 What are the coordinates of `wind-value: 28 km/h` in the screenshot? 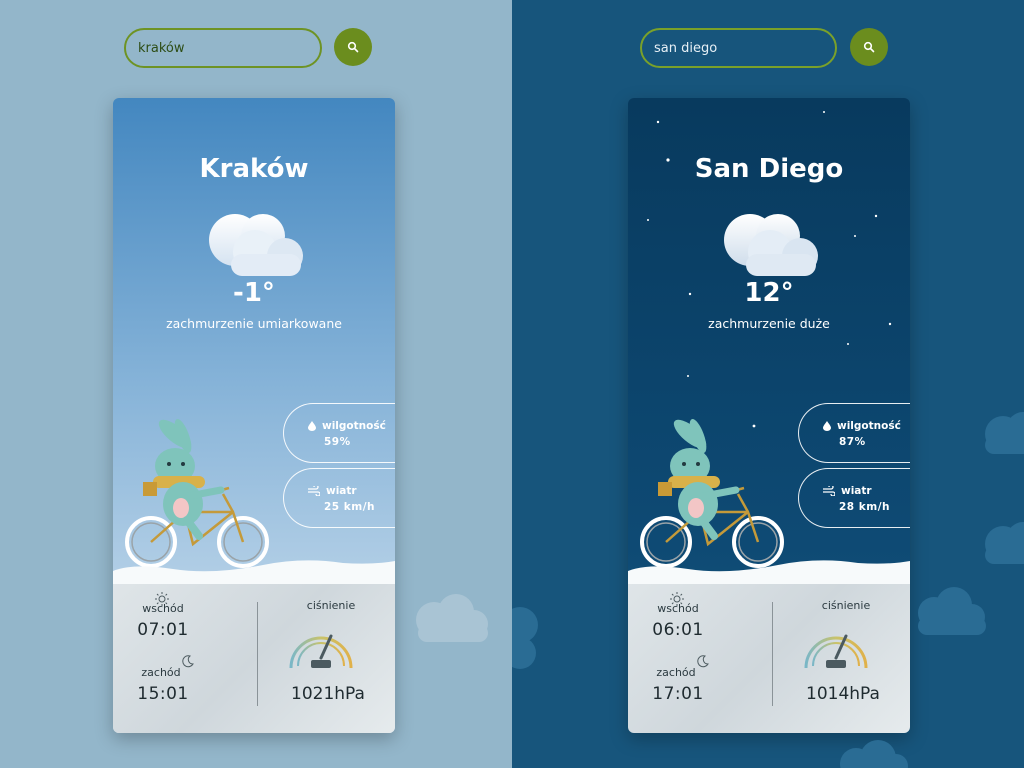 It's located at (865, 507).